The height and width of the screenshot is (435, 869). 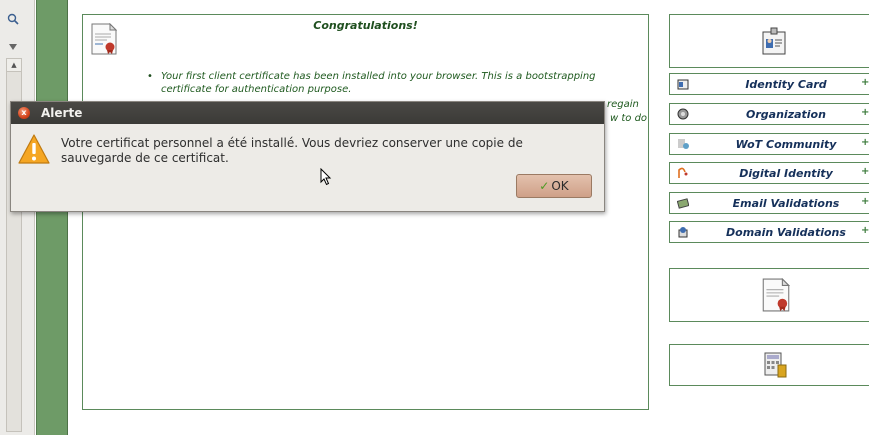 What do you see at coordinates (34, 149) in the screenshot?
I see `warning-icon` at bounding box center [34, 149].